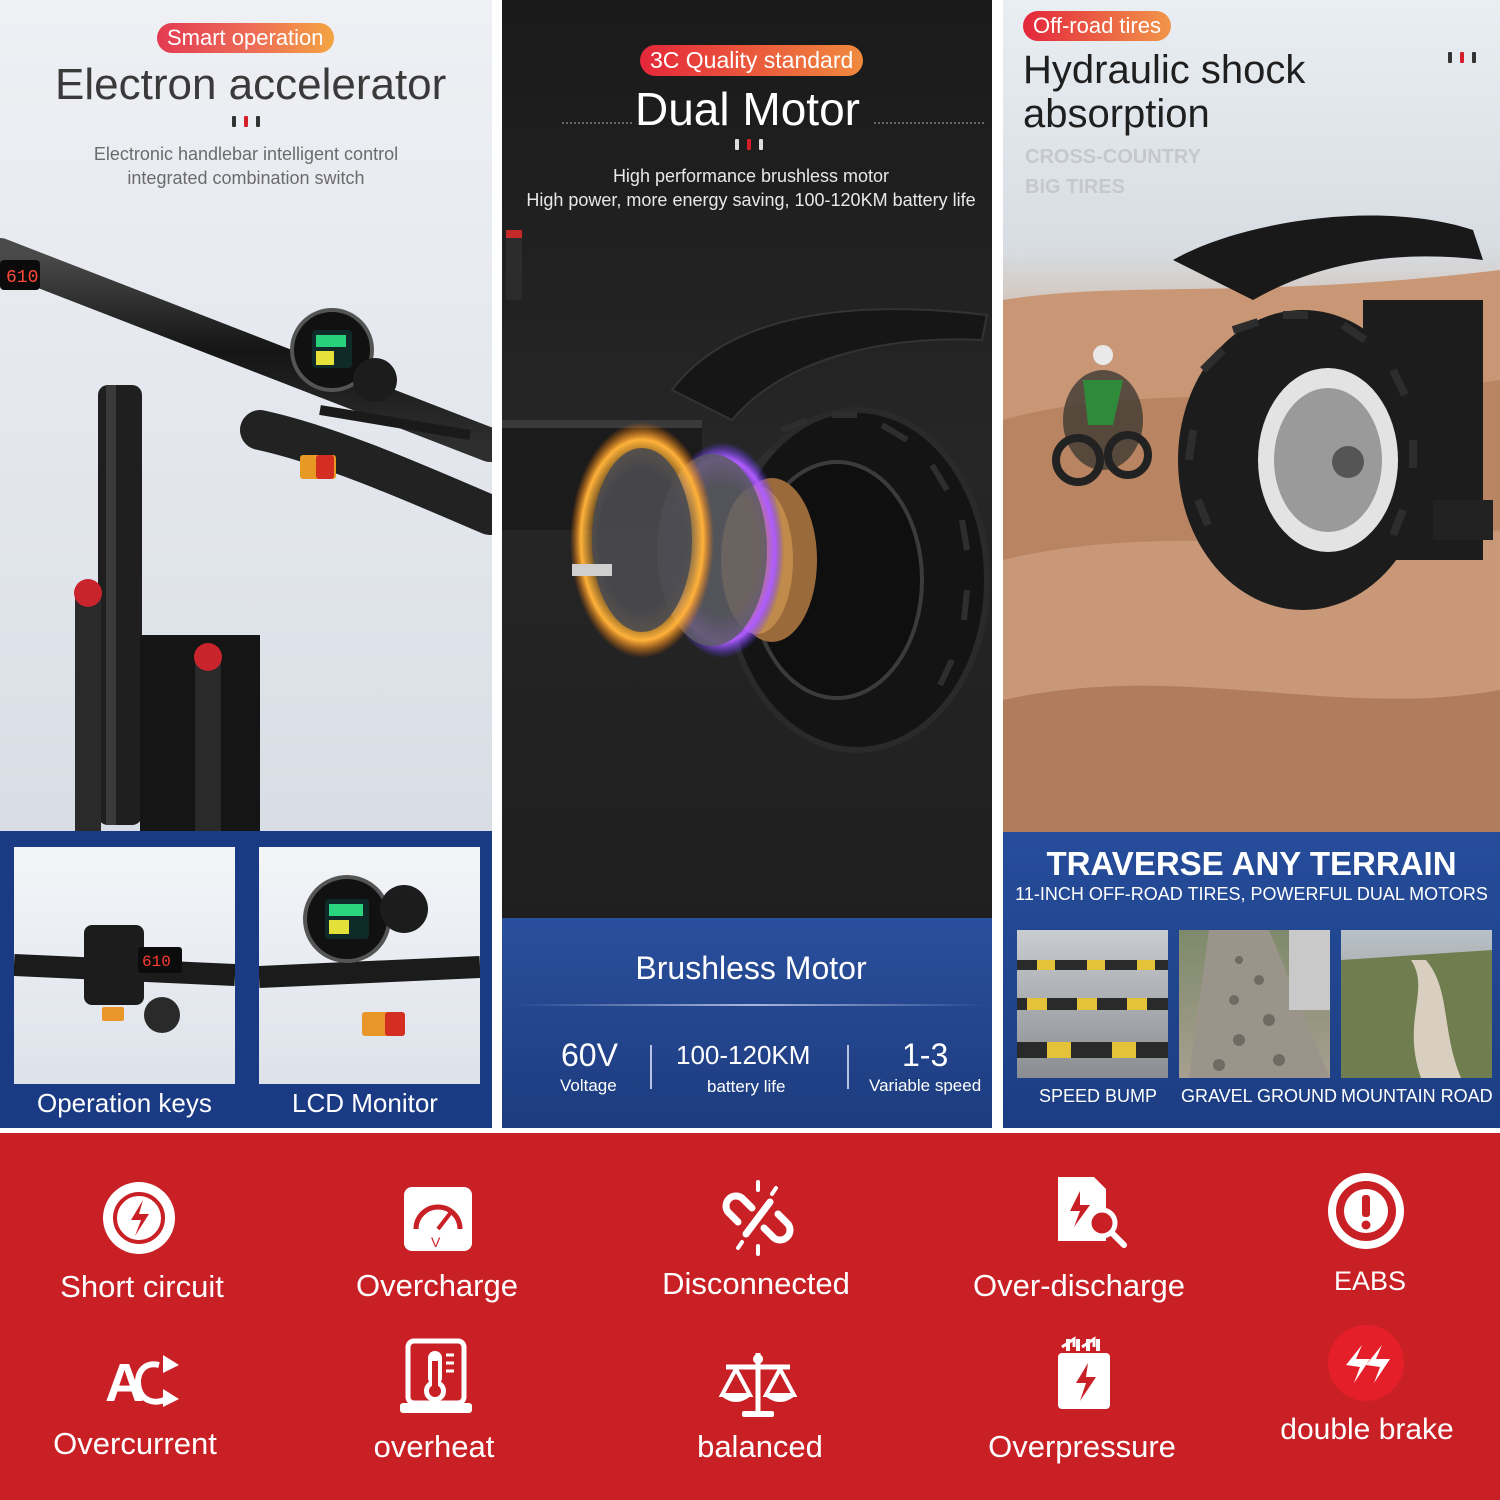  What do you see at coordinates (1417, 1096) in the screenshot?
I see `mountain-road-label: MOUNTAIN ROAD` at bounding box center [1417, 1096].